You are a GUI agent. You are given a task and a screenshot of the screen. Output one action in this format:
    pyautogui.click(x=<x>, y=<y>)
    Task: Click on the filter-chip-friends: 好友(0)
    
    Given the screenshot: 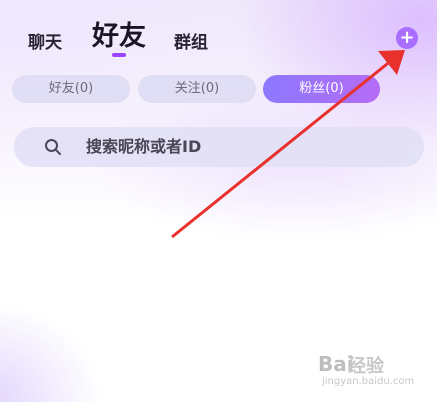 What is the action you would take?
    pyautogui.click(x=71, y=89)
    